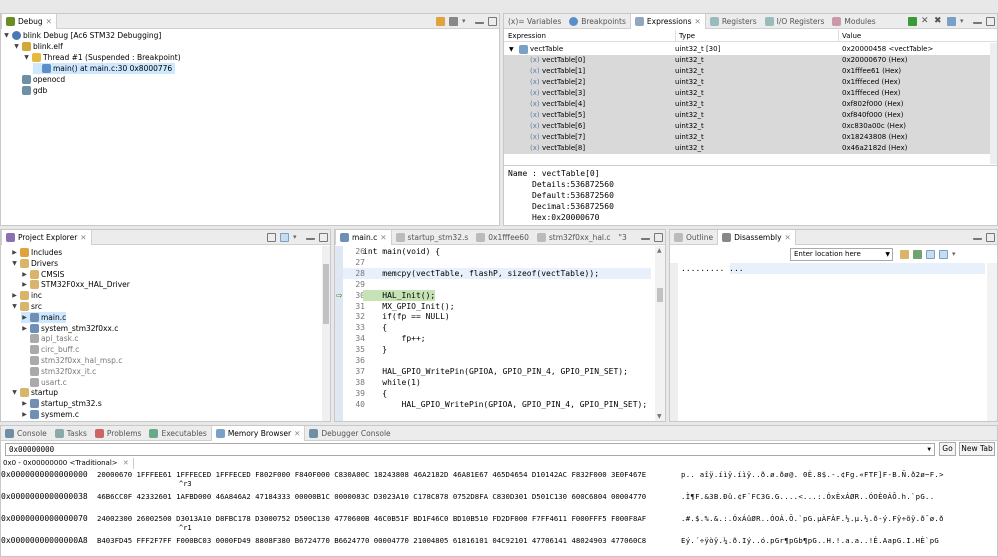  Describe the element at coordinates (841, 254) in the screenshot. I see `location-input: Enter location here ▼` at that location.